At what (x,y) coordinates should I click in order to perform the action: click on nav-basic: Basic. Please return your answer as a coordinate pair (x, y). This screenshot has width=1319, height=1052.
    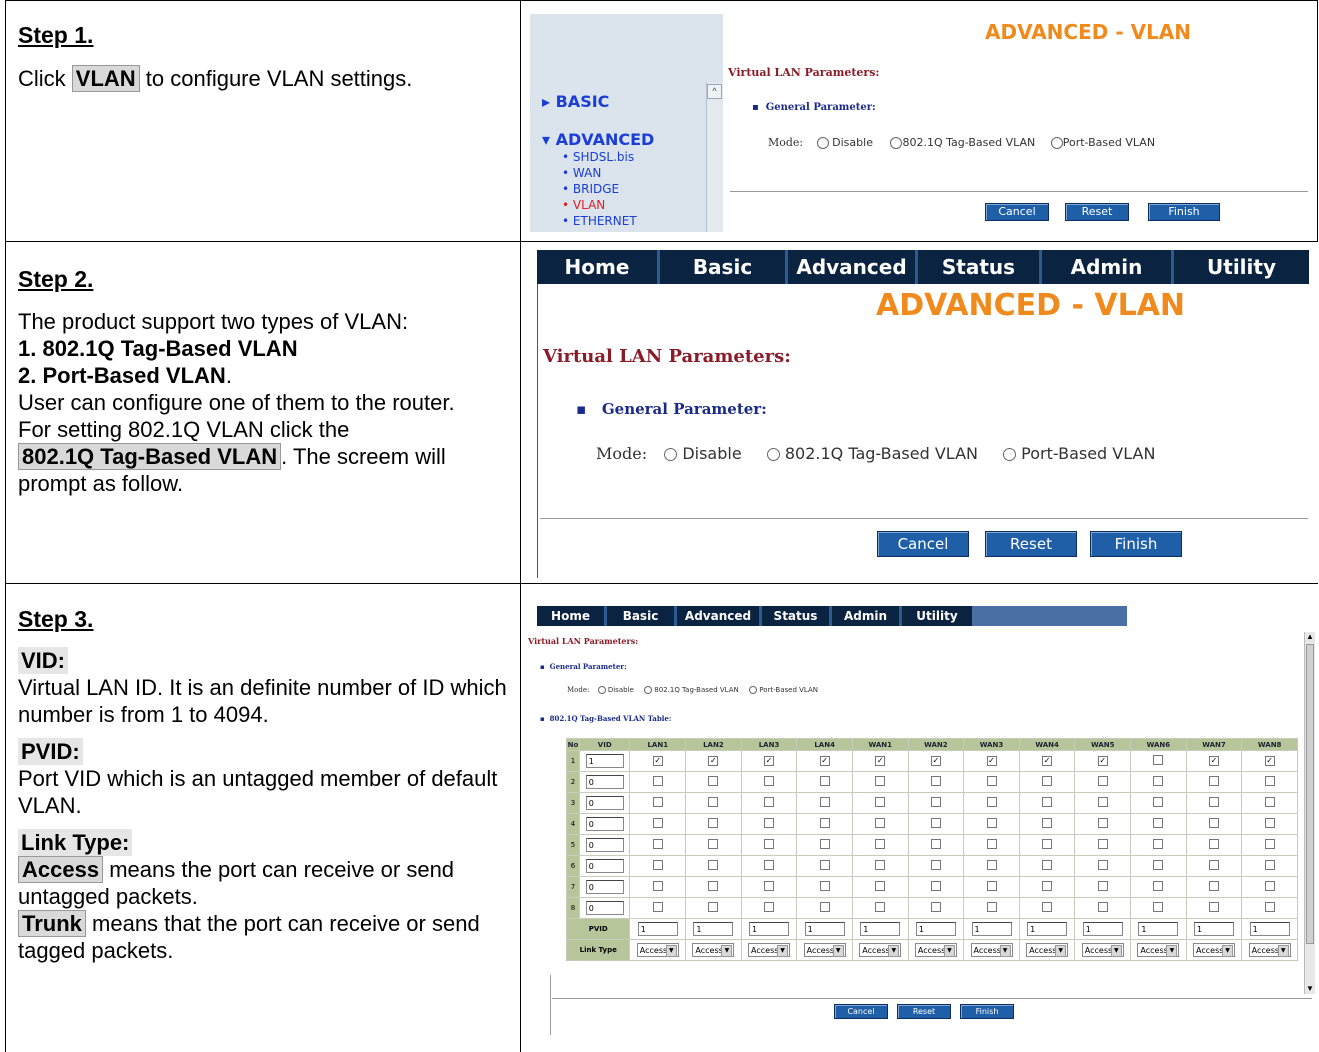
    Looking at the image, I should click on (724, 267).